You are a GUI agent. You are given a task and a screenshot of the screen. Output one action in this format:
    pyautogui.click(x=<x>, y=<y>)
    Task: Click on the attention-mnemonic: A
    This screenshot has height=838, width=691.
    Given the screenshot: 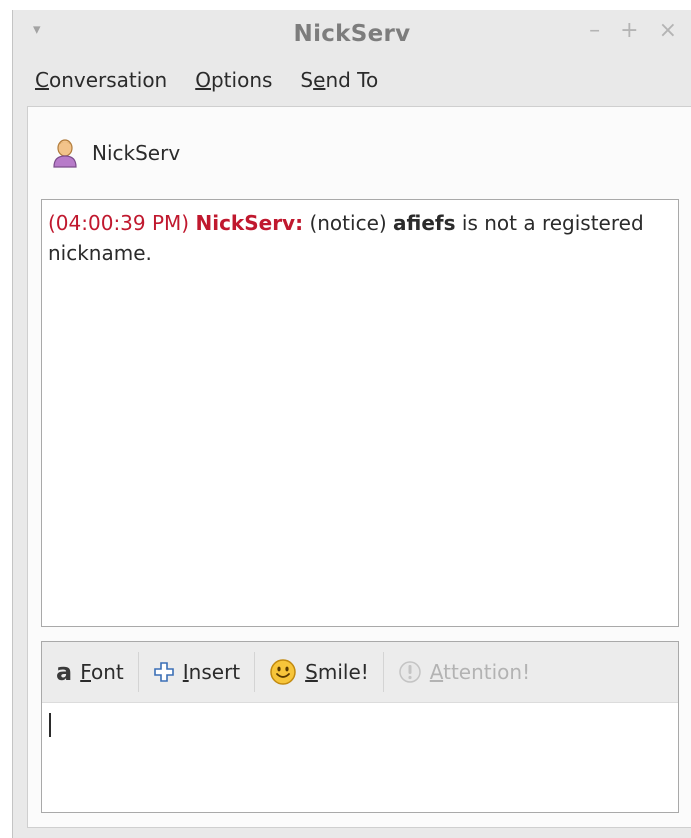 What is the action you would take?
    pyautogui.click(x=436, y=672)
    